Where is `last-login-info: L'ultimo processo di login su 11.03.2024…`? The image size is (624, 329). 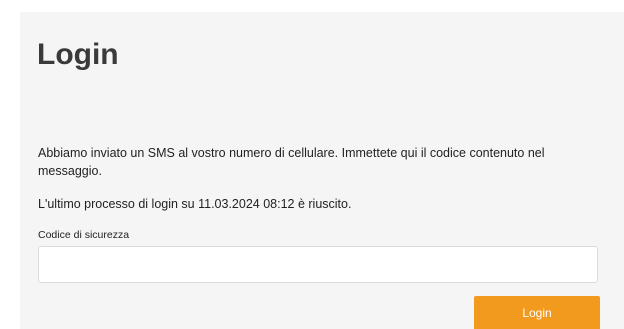
last-login-info: L'ultimo processo di login su 11.03.2024… is located at coordinates (195, 204).